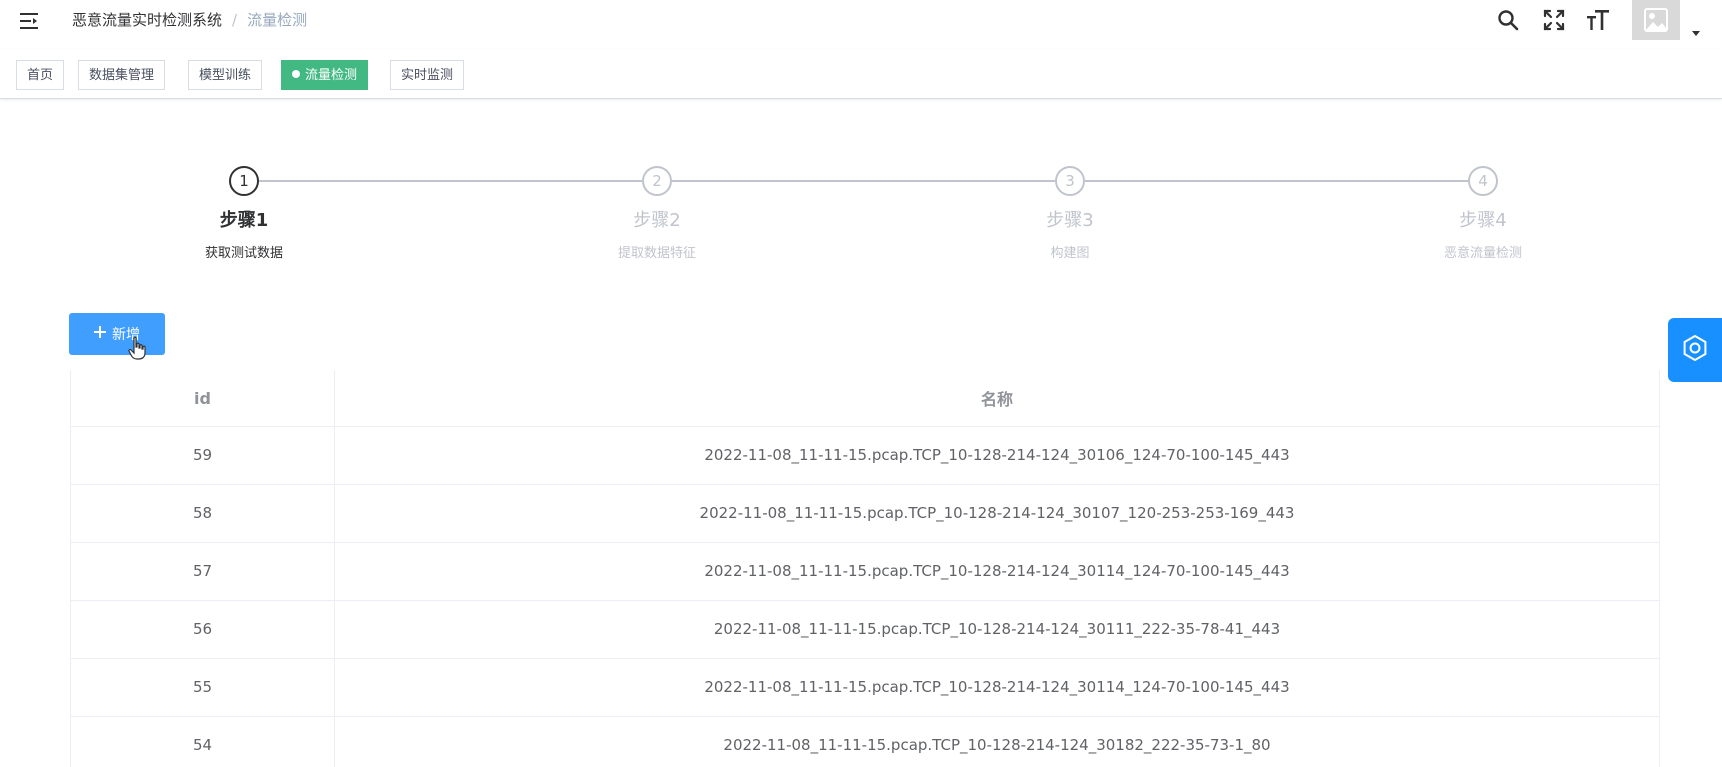 The image size is (1722, 767). I want to click on table-header: id 名称, so click(865, 398).